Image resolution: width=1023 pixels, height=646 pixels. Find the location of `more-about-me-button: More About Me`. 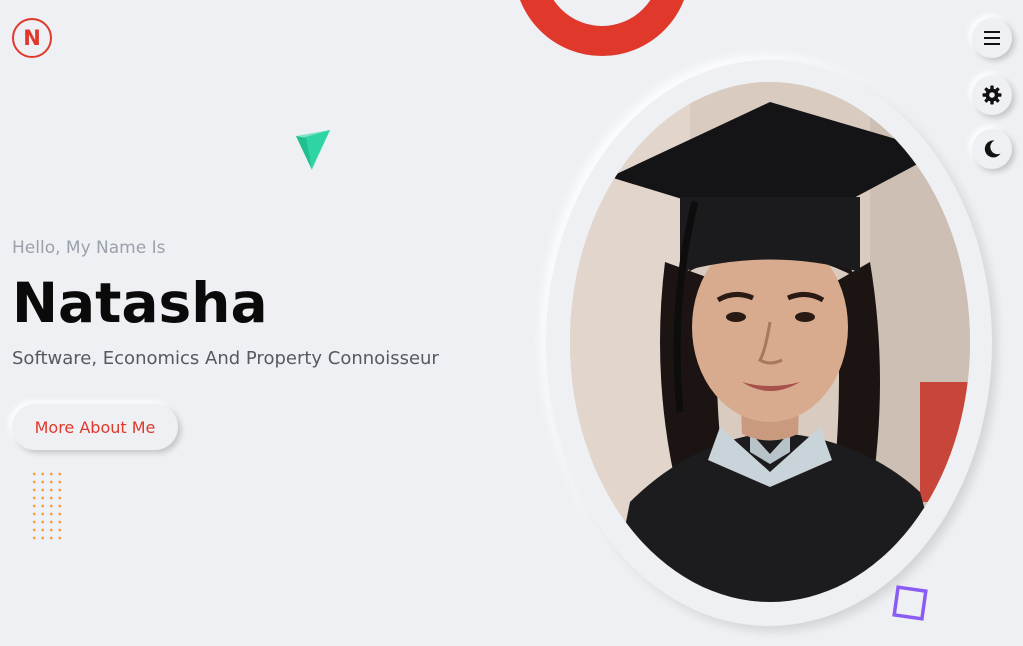

more-about-me-button: More About Me is located at coordinates (95, 427).